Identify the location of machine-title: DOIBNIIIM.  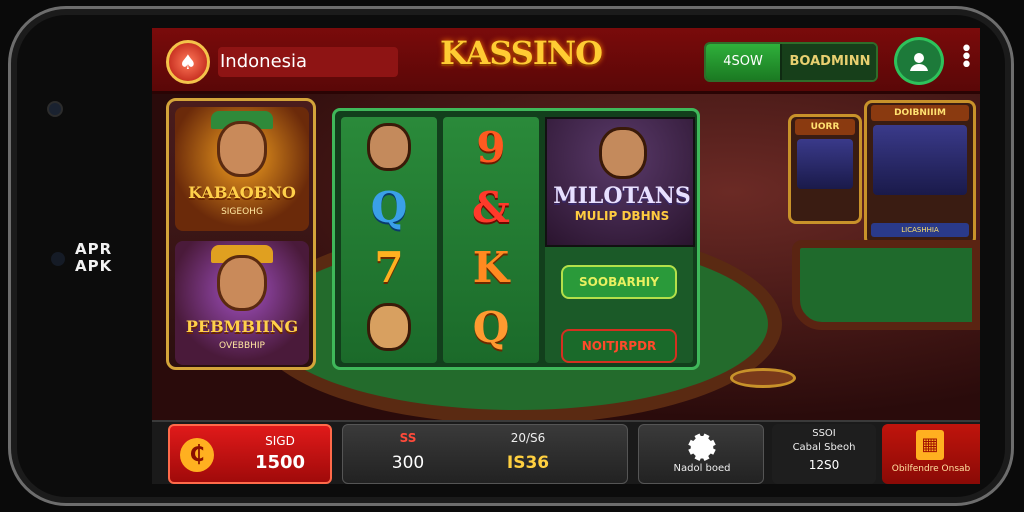
(920, 113).